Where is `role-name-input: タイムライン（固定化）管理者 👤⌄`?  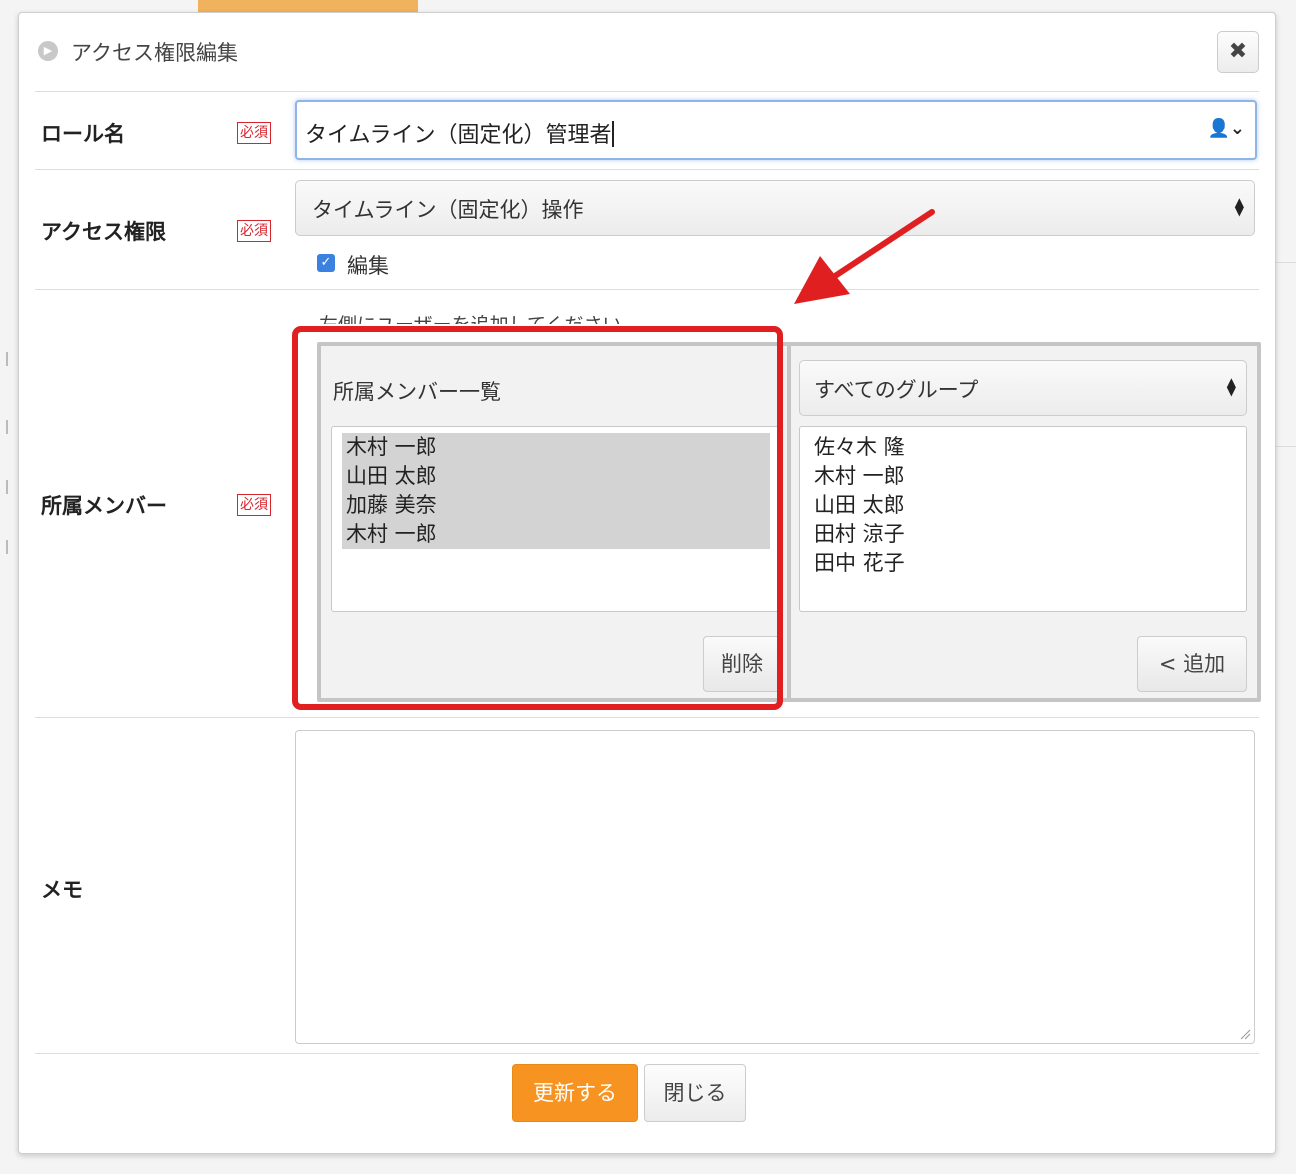 role-name-input: タイムライン（固定化）管理者 👤⌄ is located at coordinates (776, 130).